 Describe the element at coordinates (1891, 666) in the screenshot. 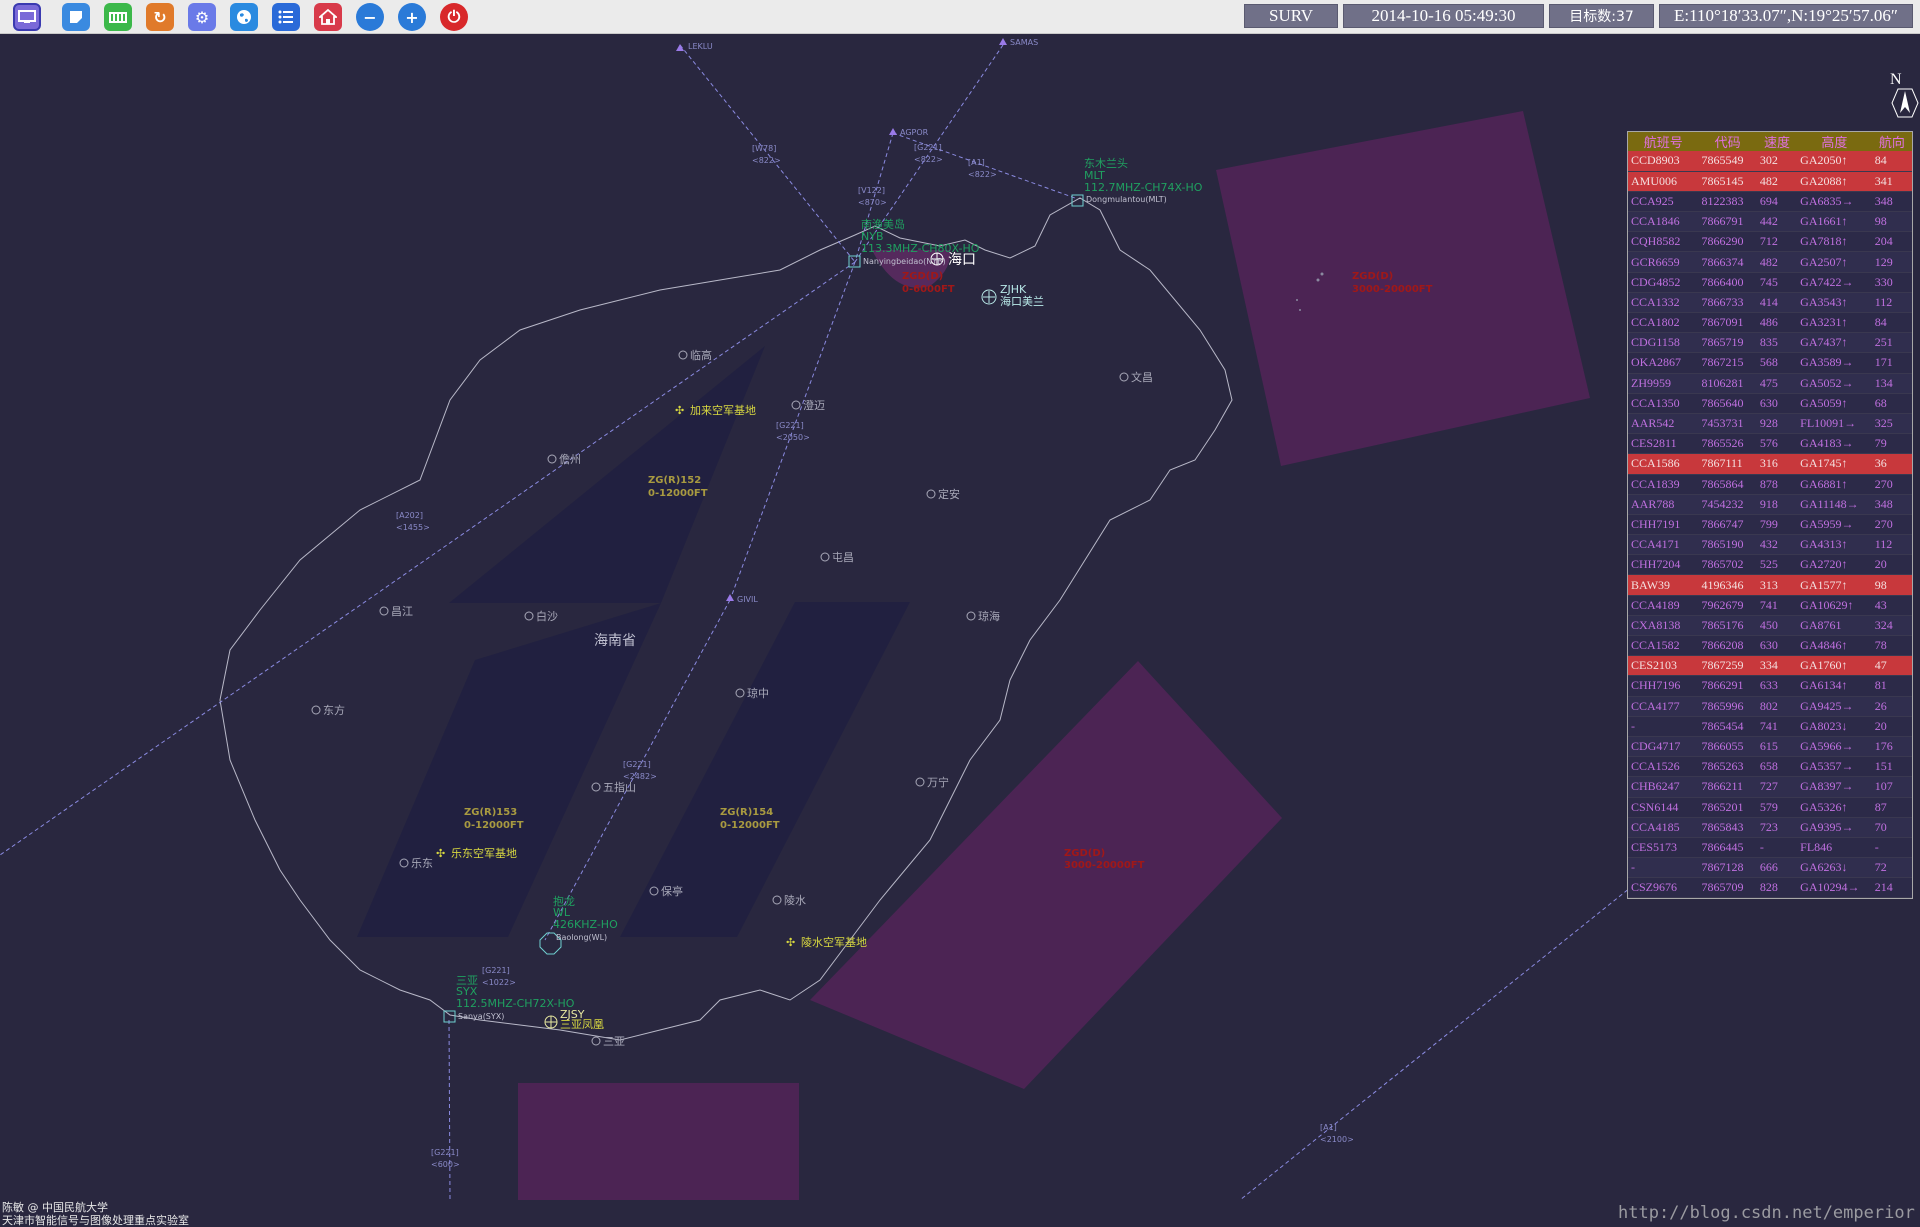

I see `row-heading: 47` at that location.